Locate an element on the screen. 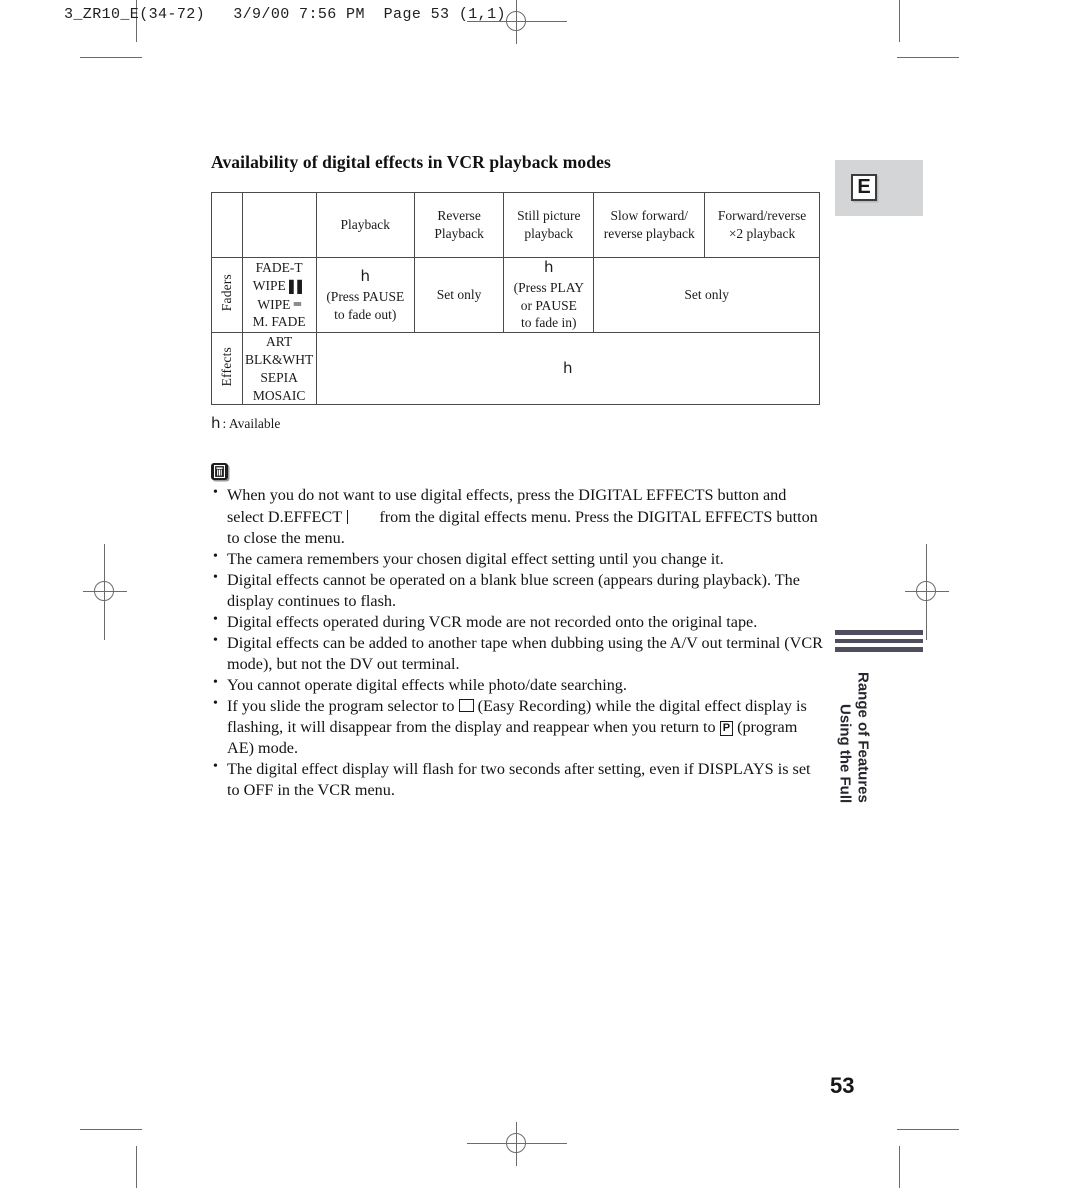 This screenshot has width=1080, height=1188. side-chapter-title-line2: Range of Features is located at coordinates (863, 737).